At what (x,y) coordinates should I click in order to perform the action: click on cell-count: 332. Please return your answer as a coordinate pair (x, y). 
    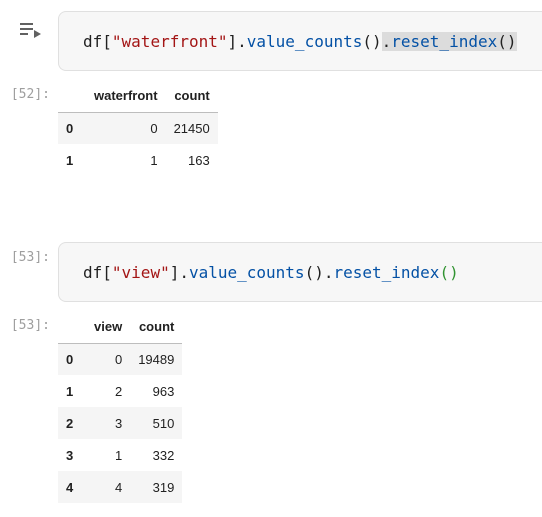
    Looking at the image, I should click on (163, 455).